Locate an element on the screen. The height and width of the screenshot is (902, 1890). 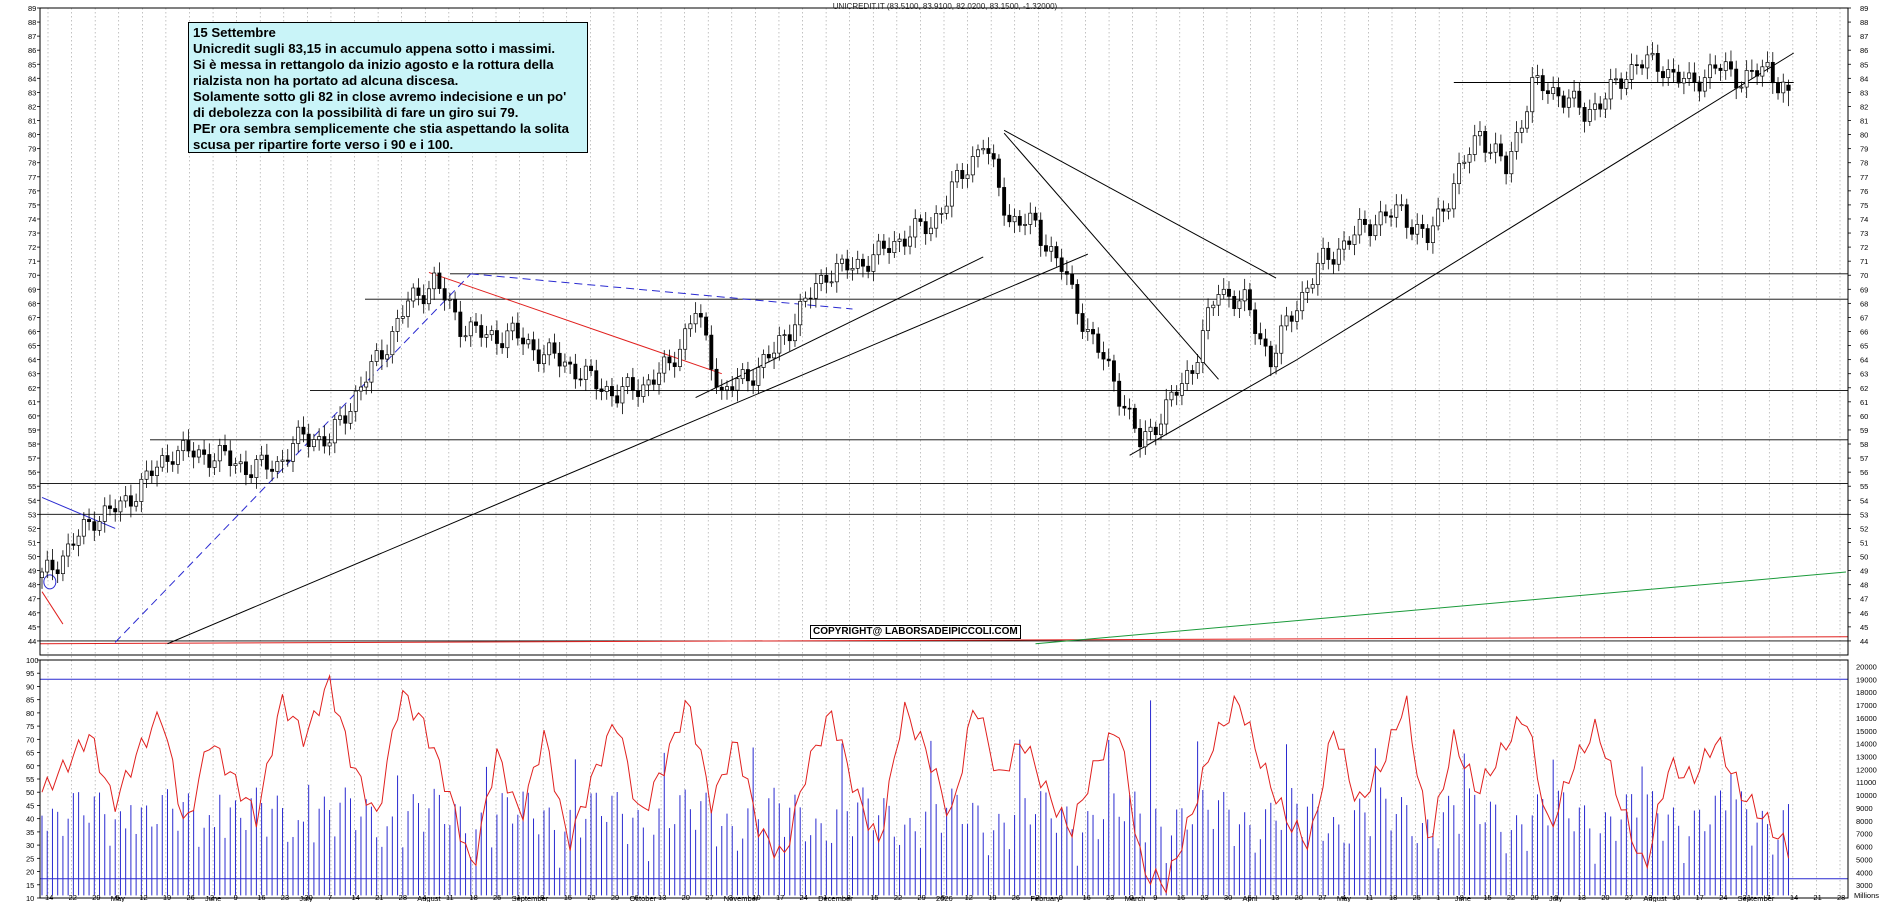
month-label: June is located at coordinates (1463, 898).